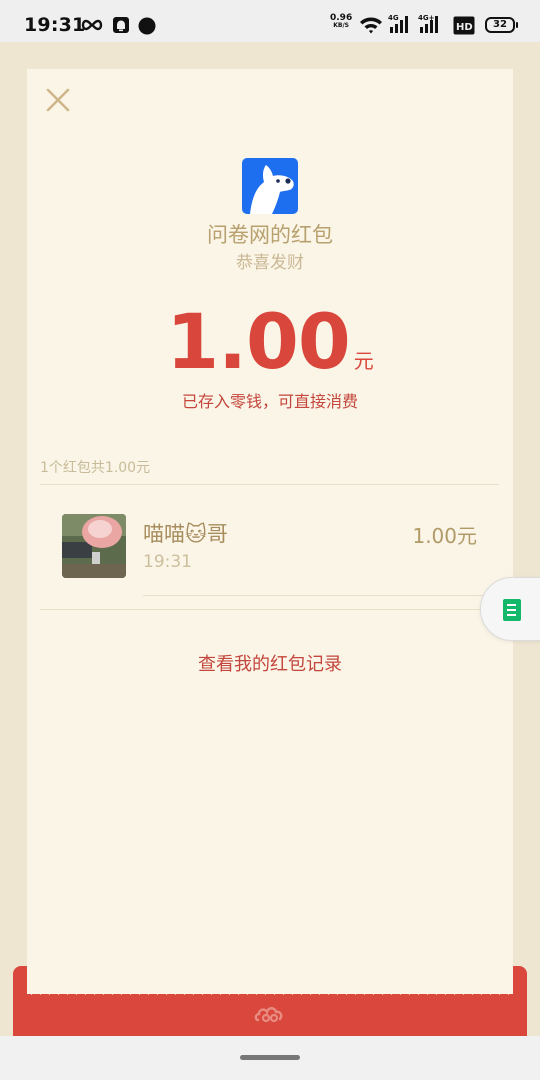 The height and width of the screenshot is (1080, 540). I want to click on document-icon, so click(512, 610).